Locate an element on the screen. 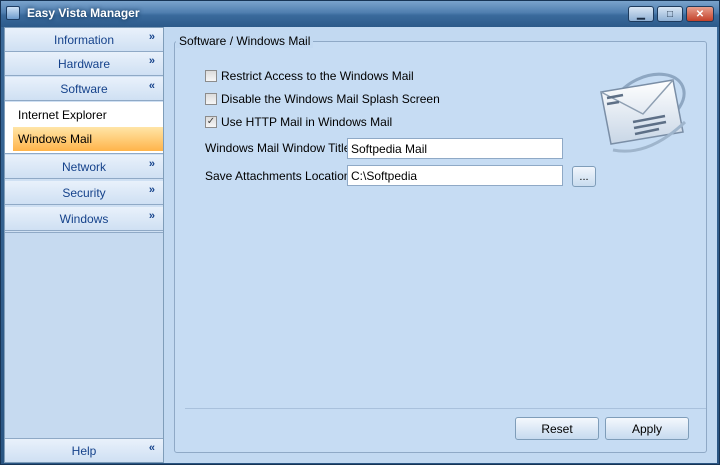 This screenshot has width=720, height=465. nav-hardware: Hardware » is located at coordinates (84, 64).